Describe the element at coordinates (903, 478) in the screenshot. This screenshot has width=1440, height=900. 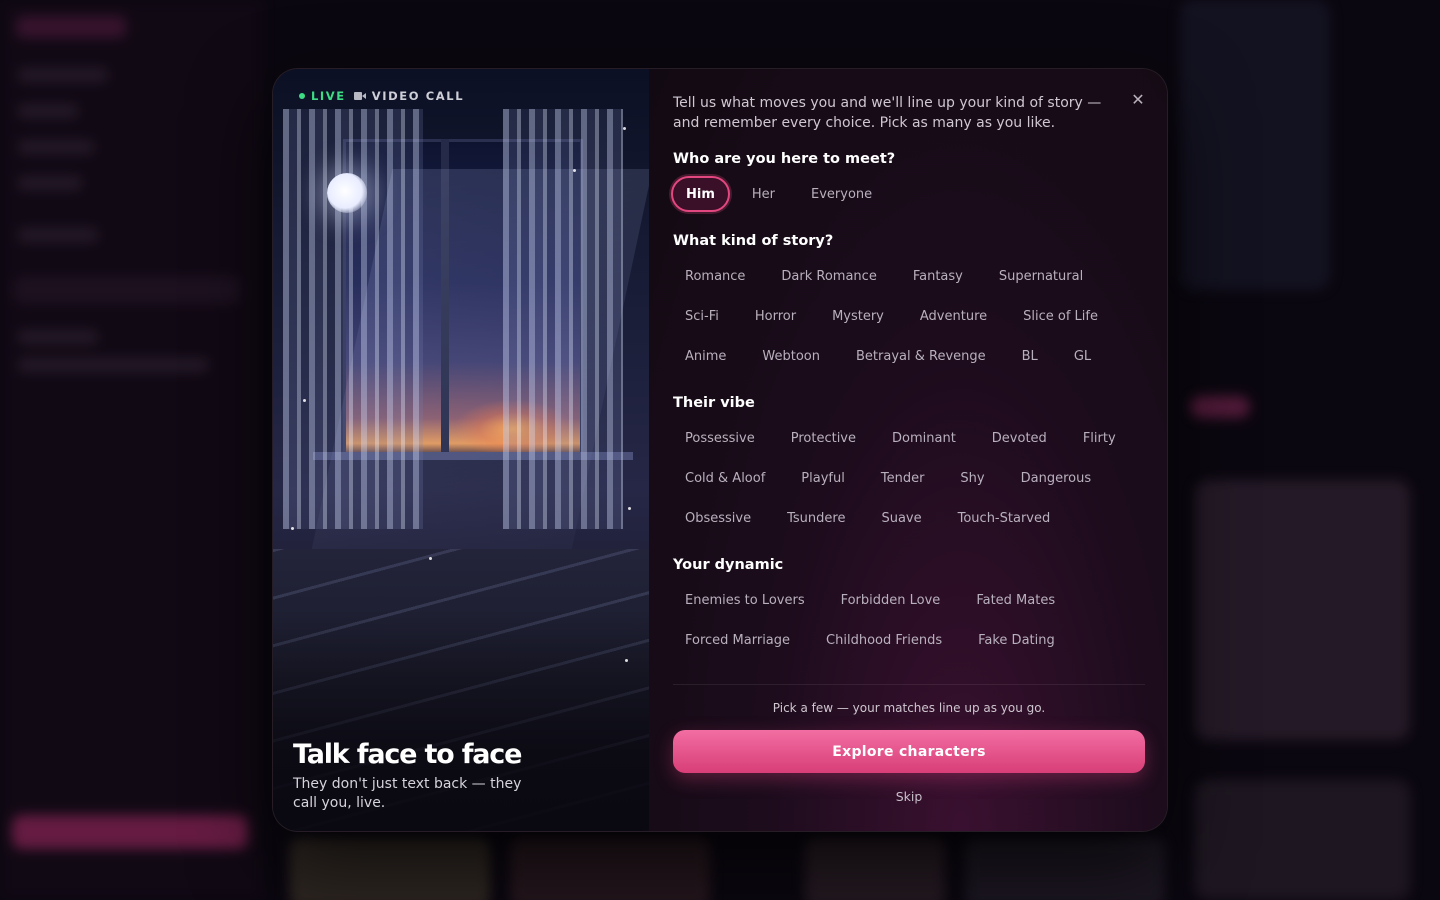
I see `chip-tender: Tender` at that location.